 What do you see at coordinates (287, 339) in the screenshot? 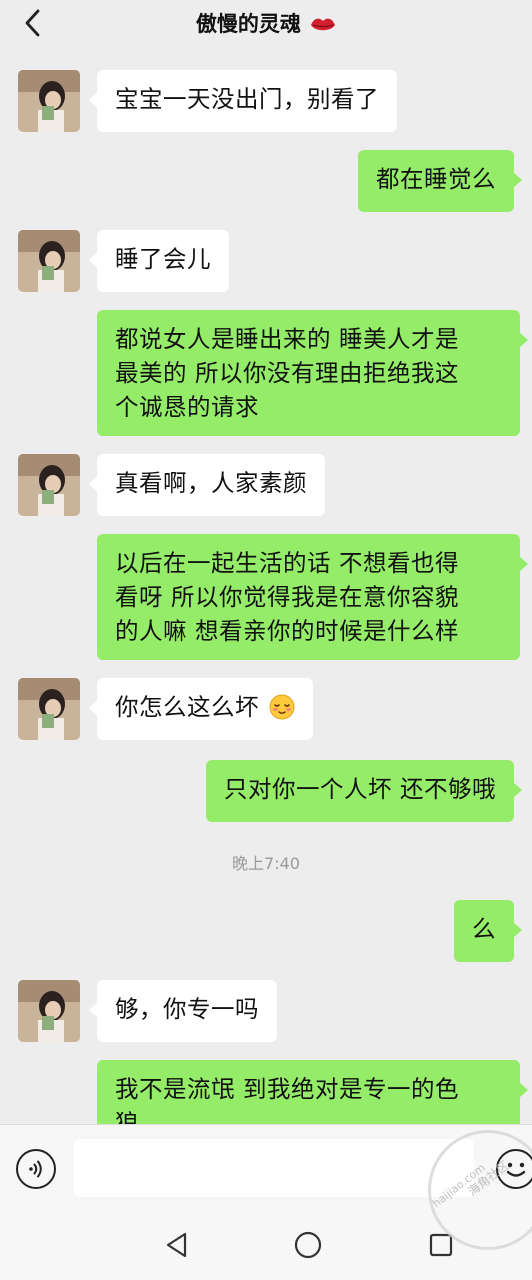
I see `message-text-line: 都说女人是睡出来的 睡美人才是` at bounding box center [287, 339].